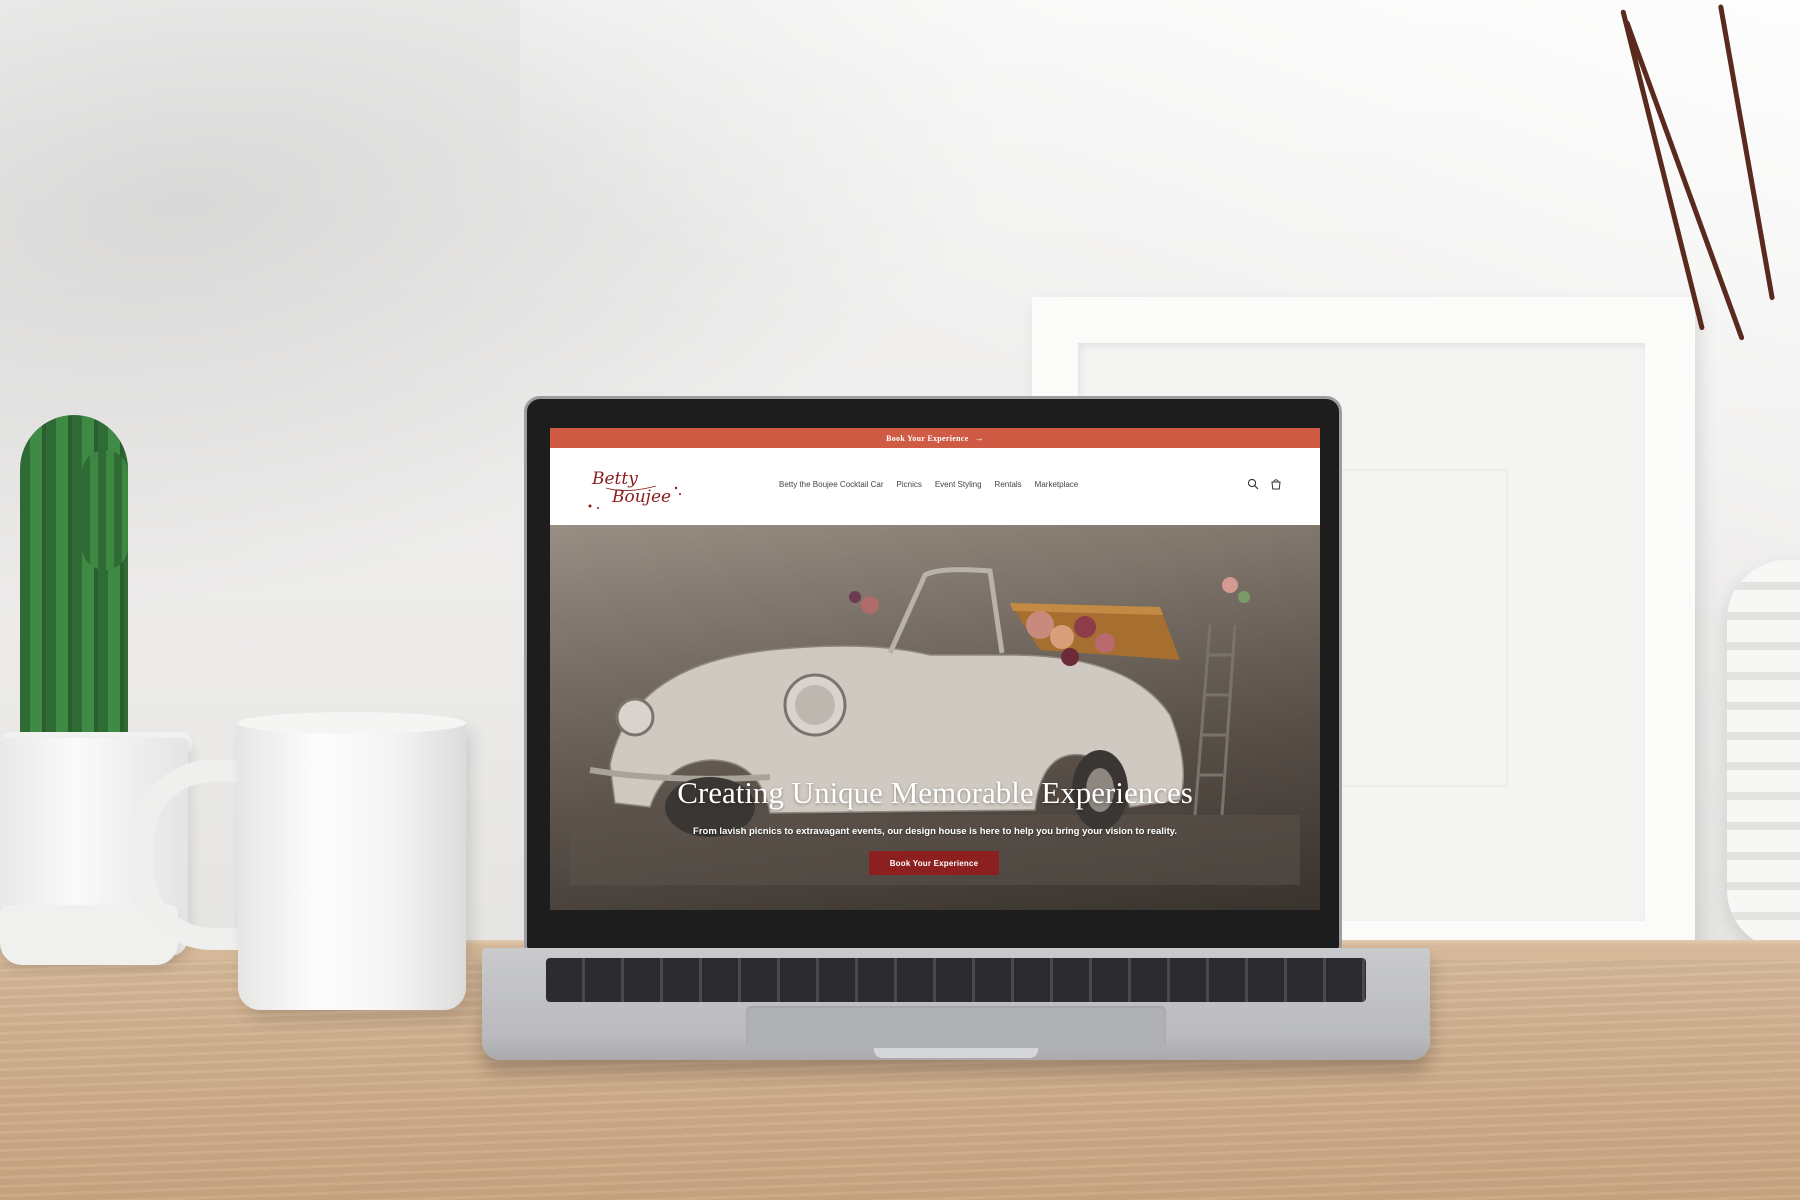 The height and width of the screenshot is (1200, 1800). What do you see at coordinates (956, 980) in the screenshot?
I see `laptop-keyboard` at bounding box center [956, 980].